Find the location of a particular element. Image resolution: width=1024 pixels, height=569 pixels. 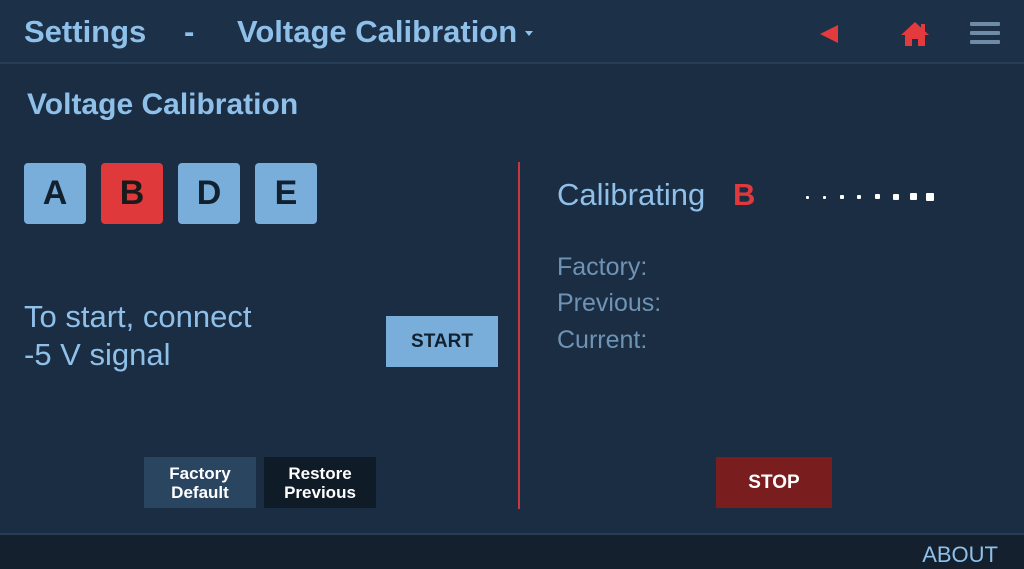

instruction-text: To start, connect -5 V signal is located at coordinates (137, 336).